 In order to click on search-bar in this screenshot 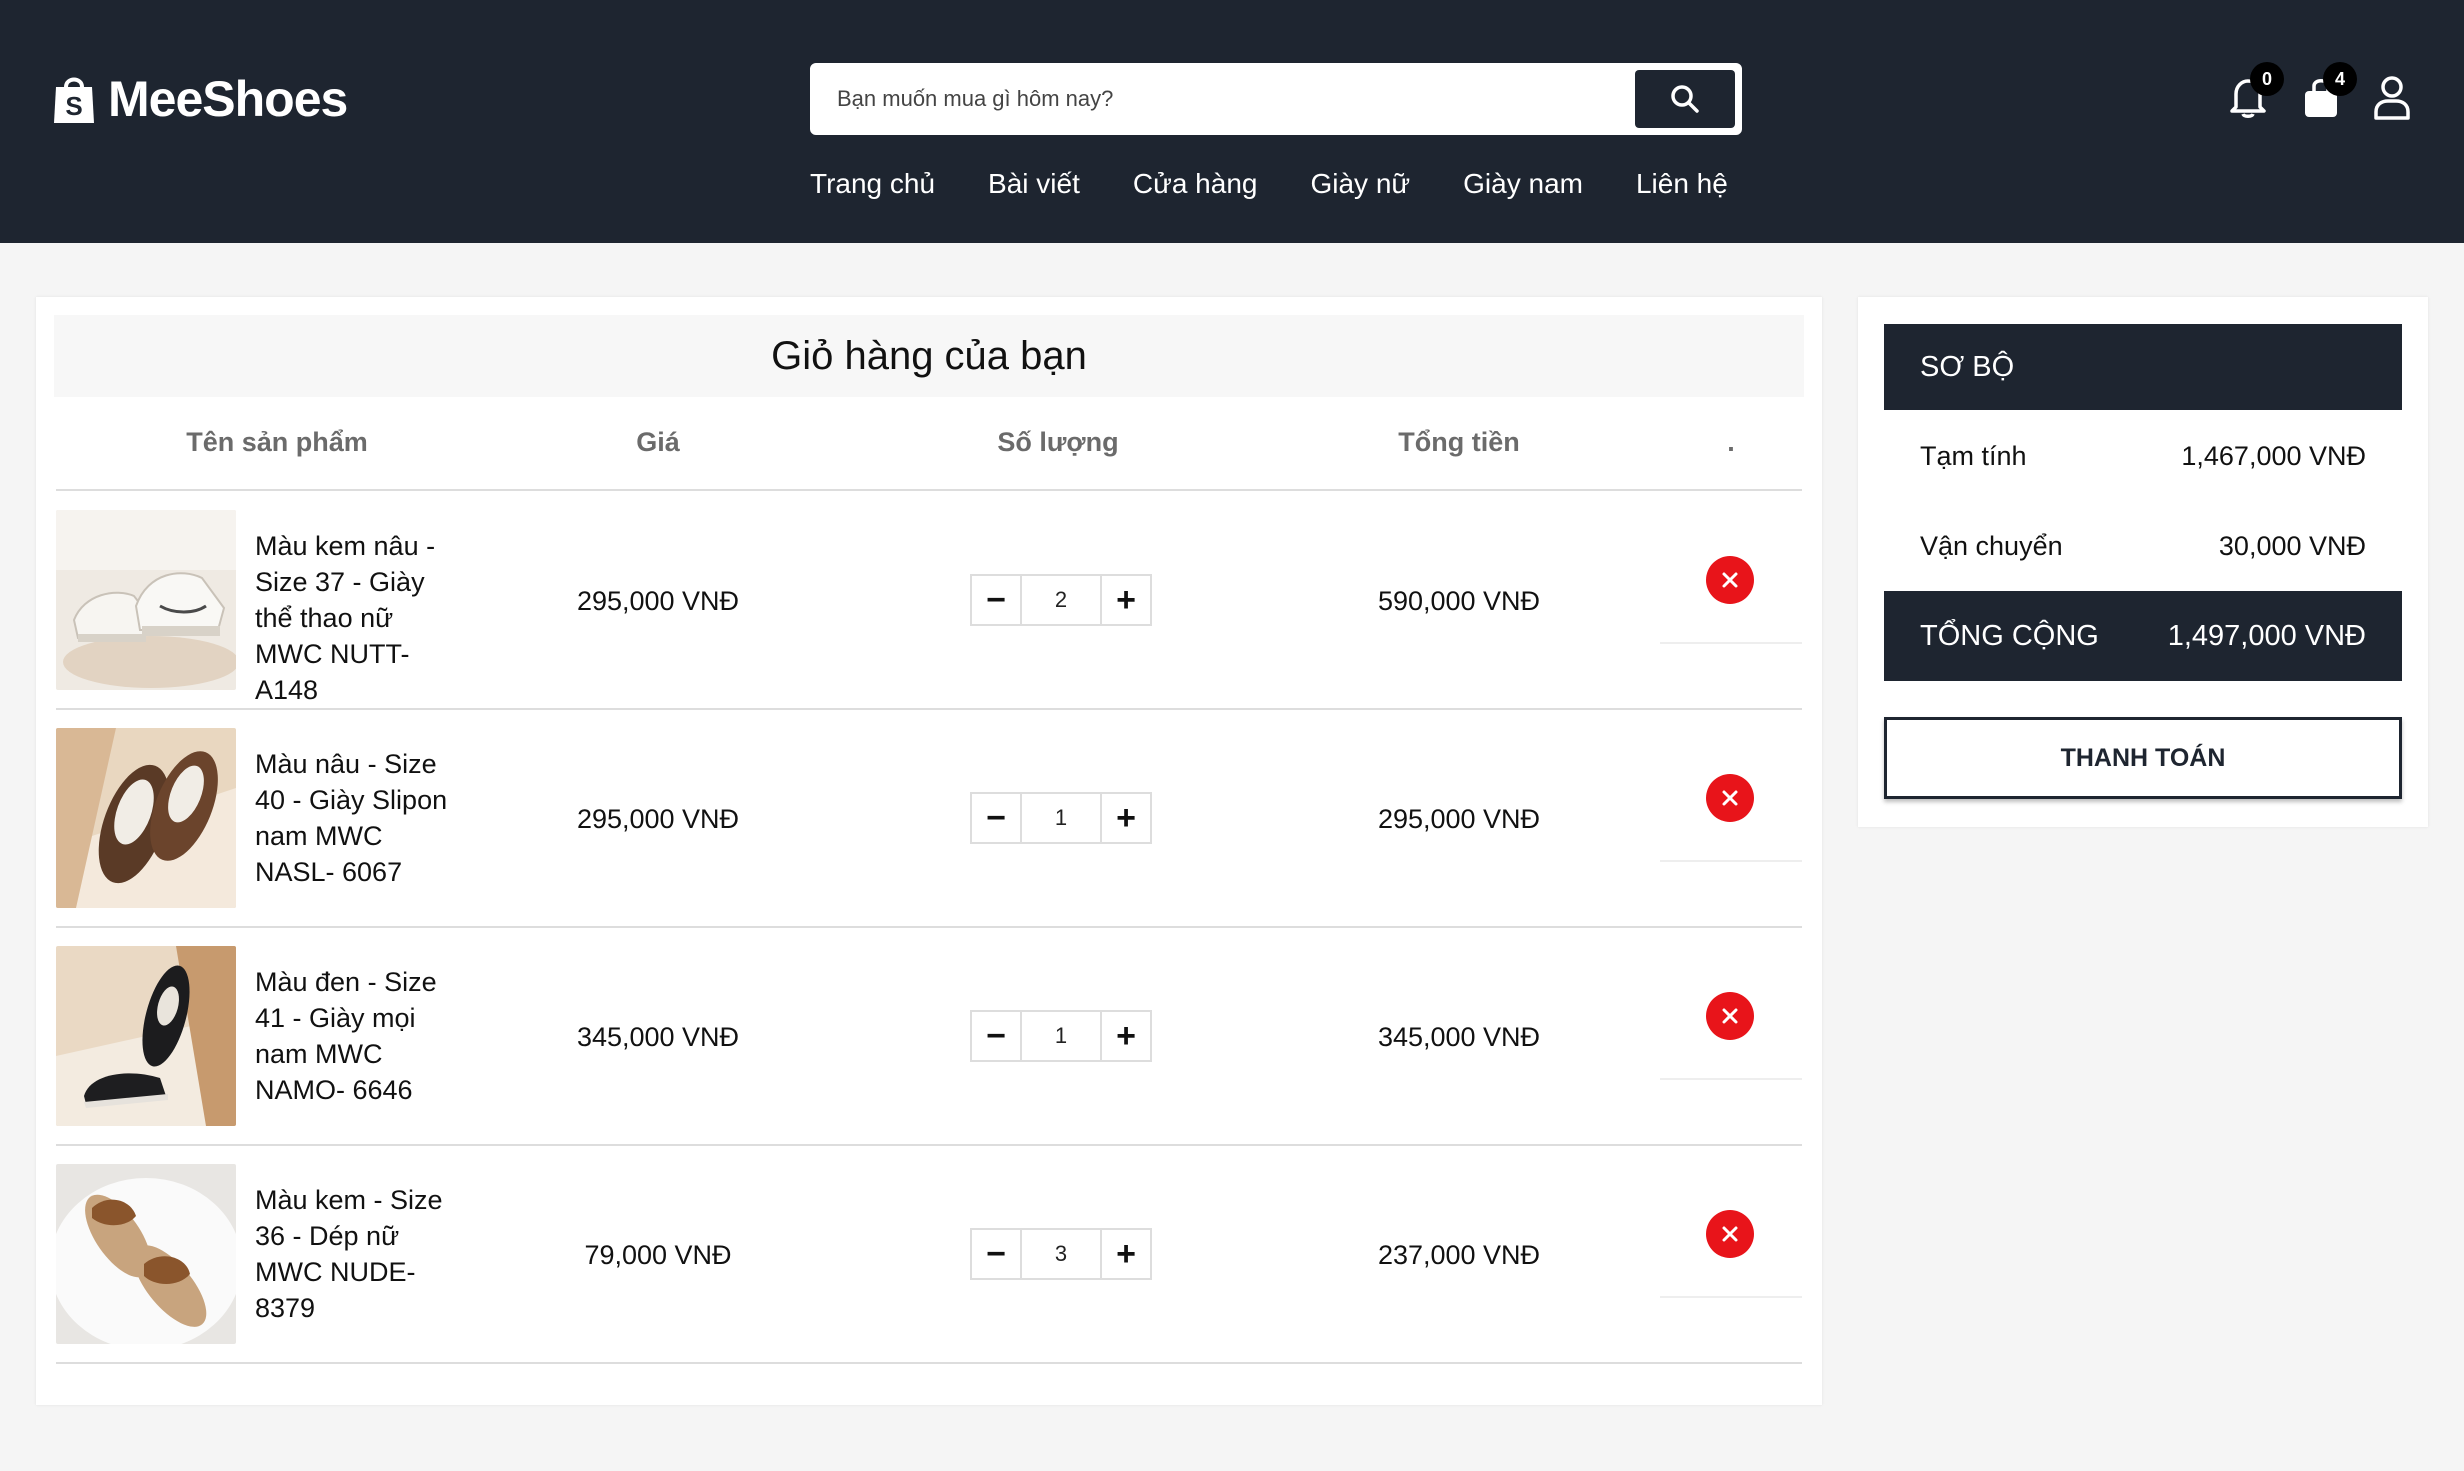, I will do `click(1276, 99)`.